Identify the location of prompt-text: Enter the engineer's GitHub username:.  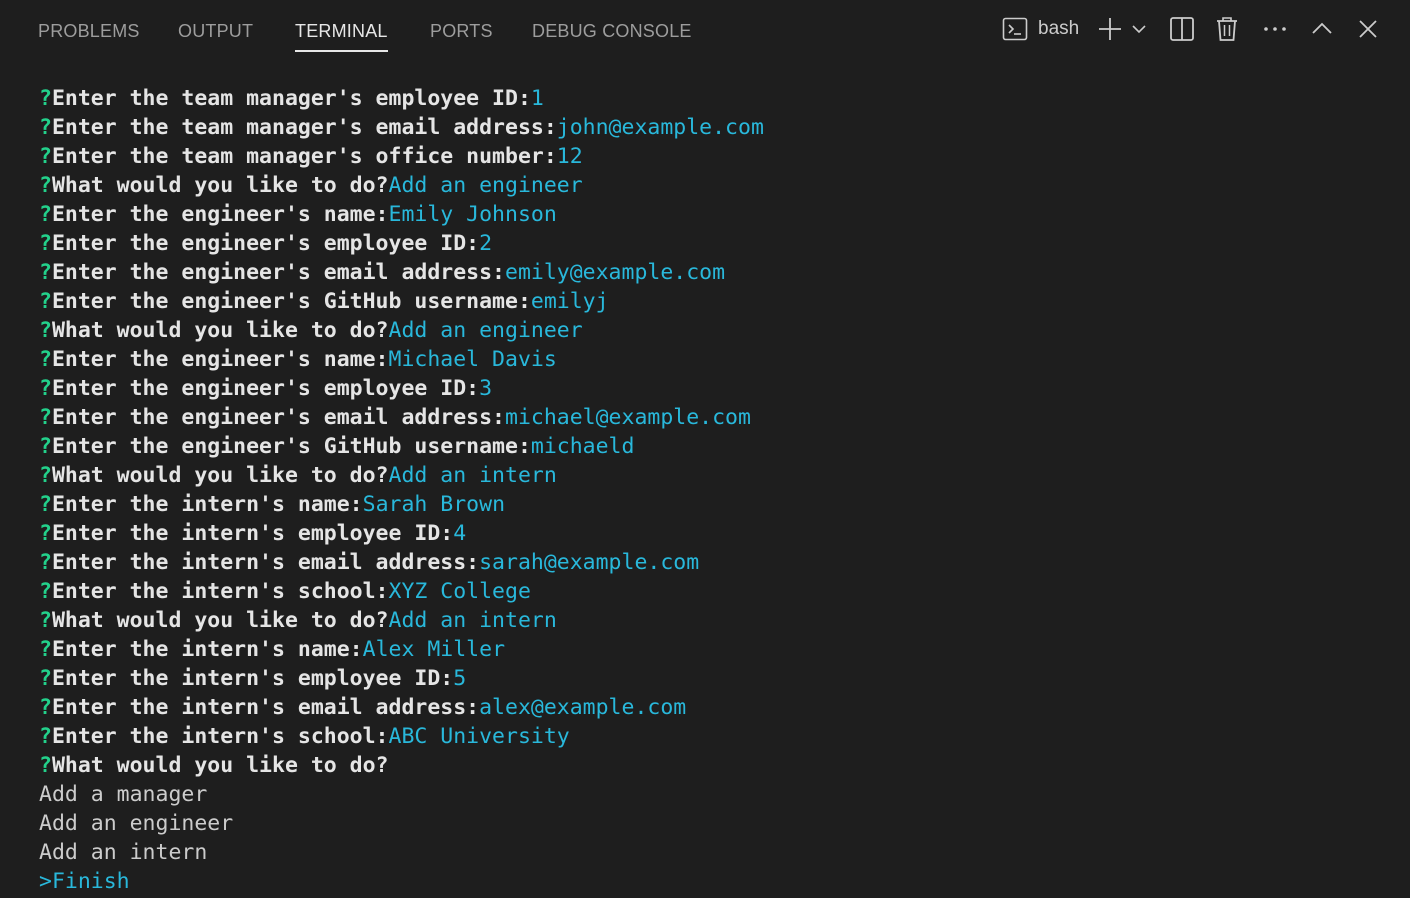
(291, 301).